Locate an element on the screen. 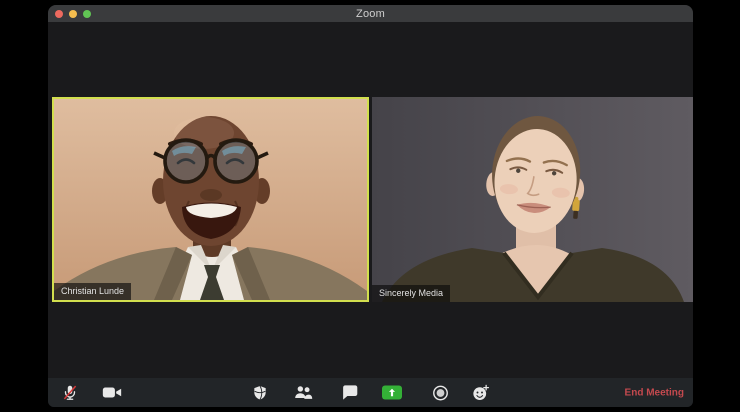 This screenshot has width=740, height=412. fullscreen-window-button is located at coordinates (87, 13).